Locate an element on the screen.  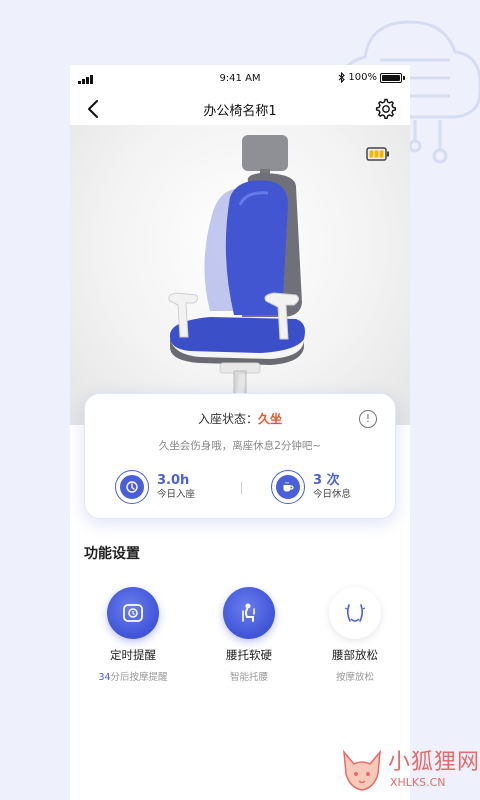
relax-icon is located at coordinates (355, 613).